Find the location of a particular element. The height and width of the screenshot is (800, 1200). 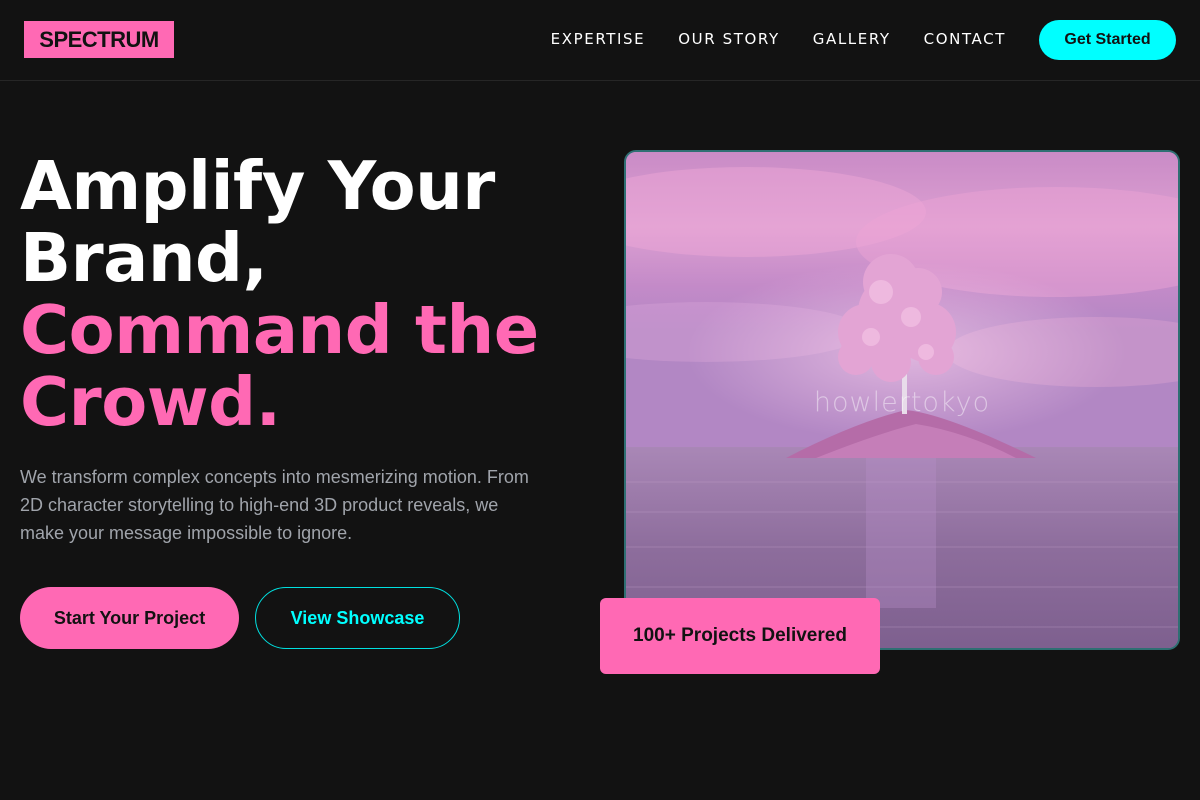

headline-line-1: Amplify Your is located at coordinates (257, 186).